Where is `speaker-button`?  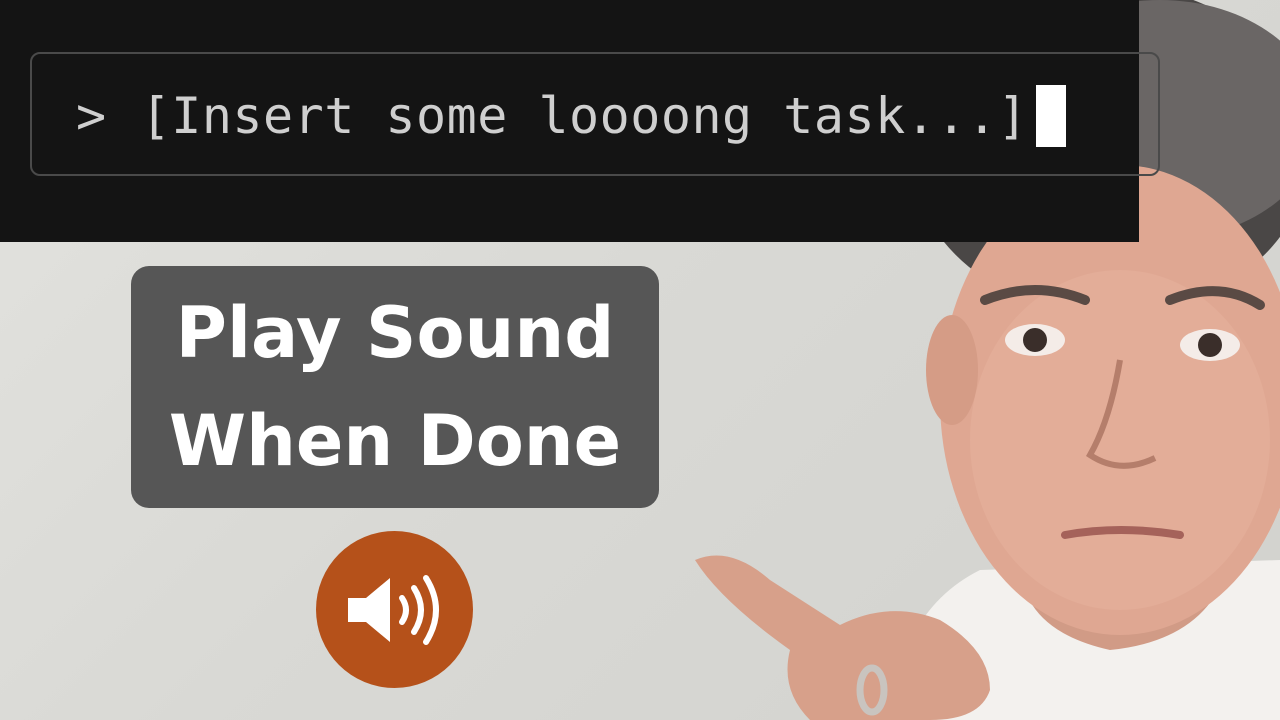
speaker-button is located at coordinates (394, 609).